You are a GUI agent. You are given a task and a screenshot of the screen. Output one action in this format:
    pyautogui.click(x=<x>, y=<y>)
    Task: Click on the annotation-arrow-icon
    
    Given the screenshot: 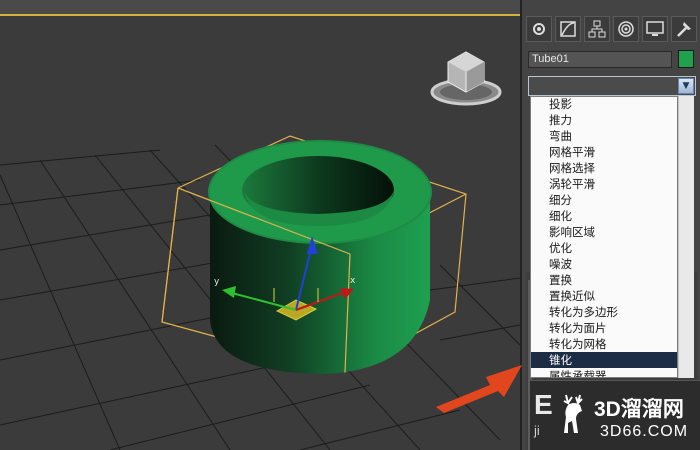 What is the action you would take?
    pyautogui.click(x=479, y=389)
    